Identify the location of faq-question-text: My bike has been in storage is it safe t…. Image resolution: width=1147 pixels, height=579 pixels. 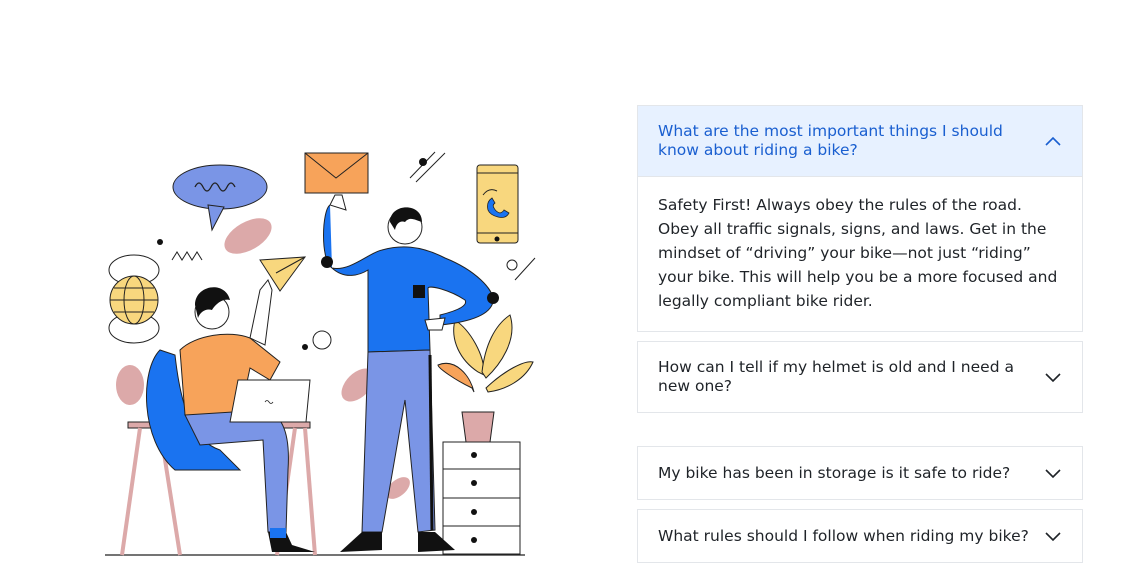
(834, 472).